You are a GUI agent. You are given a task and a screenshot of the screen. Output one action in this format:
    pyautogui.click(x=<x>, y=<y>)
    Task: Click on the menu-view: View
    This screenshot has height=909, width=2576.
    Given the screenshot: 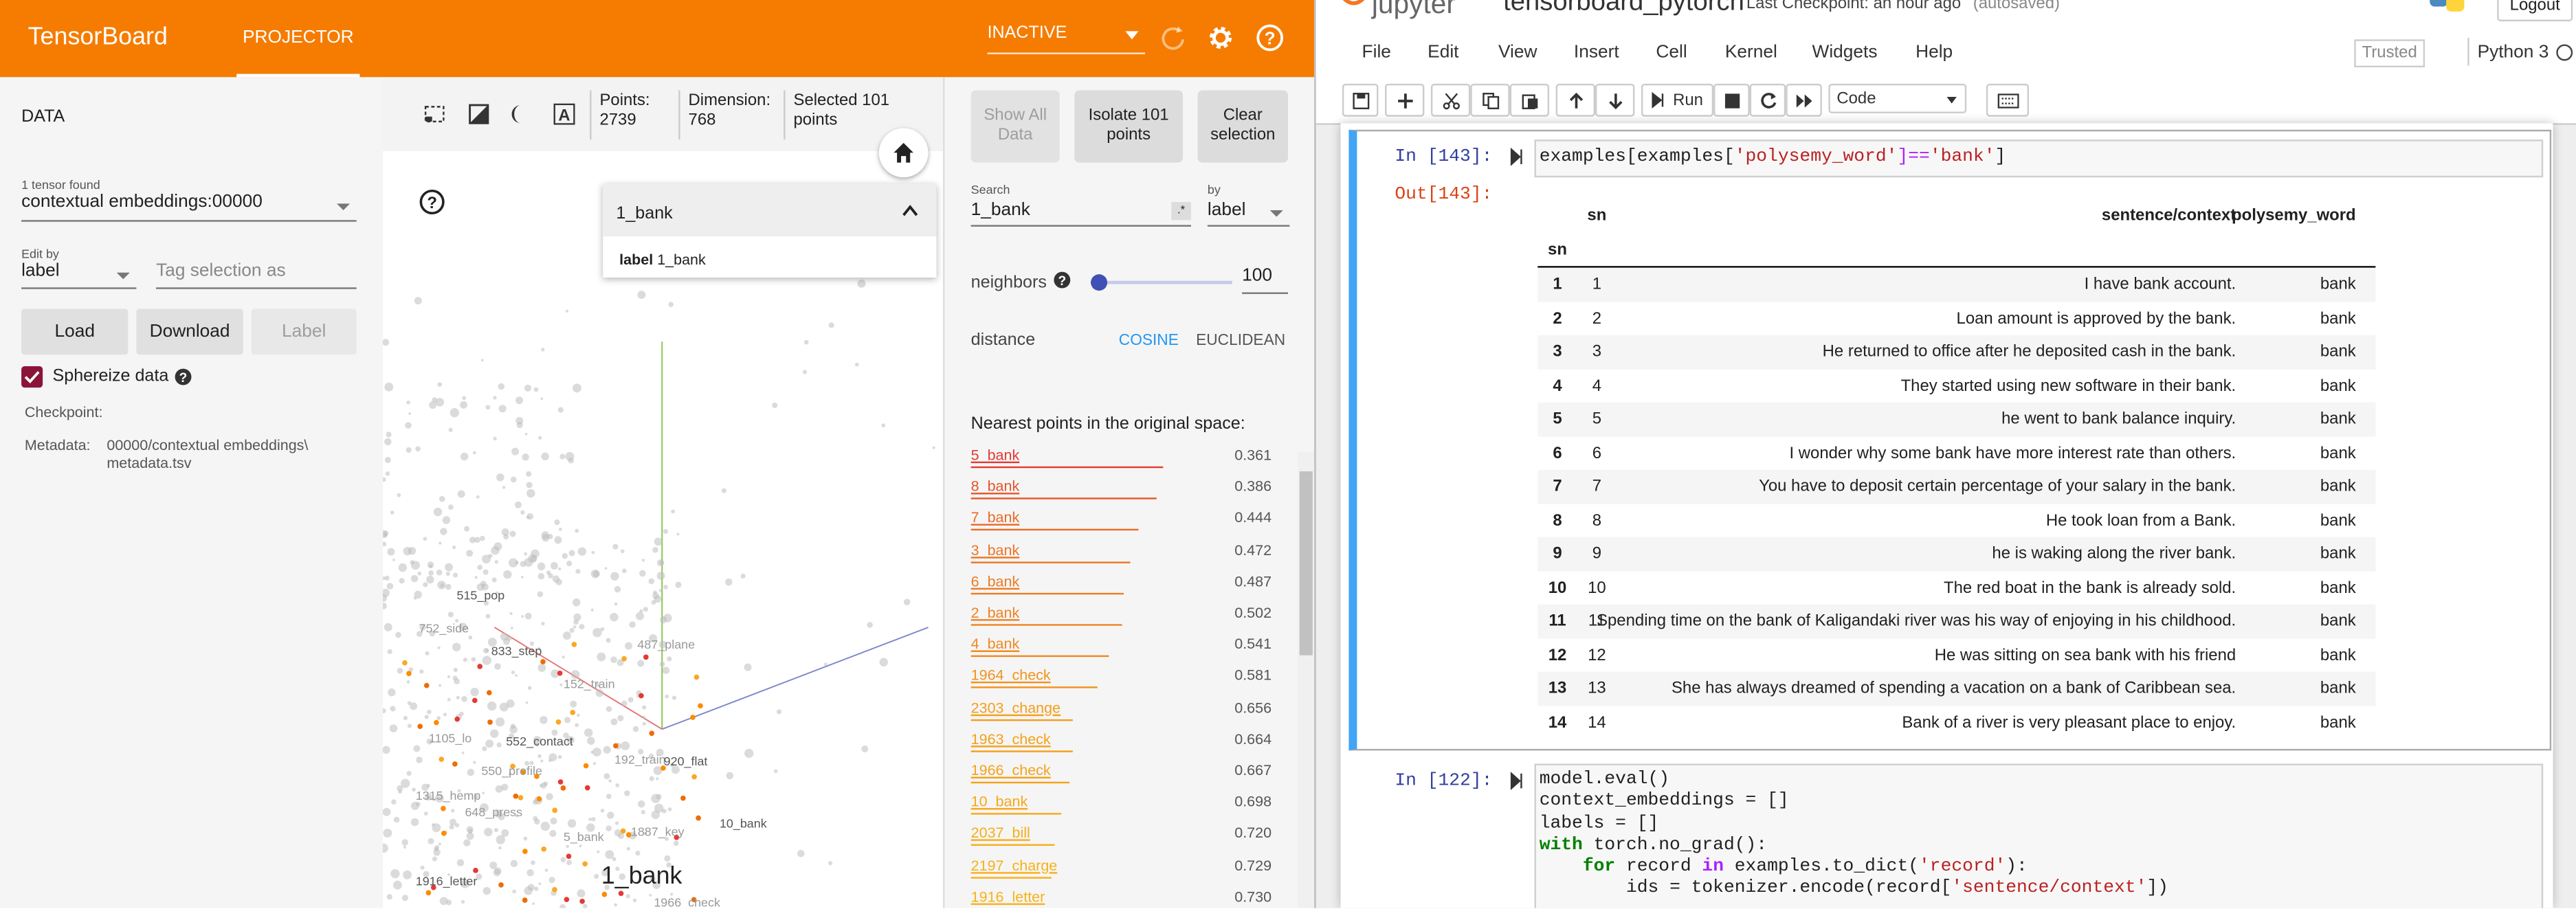 What is the action you would take?
    pyautogui.click(x=1518, y=53)
    